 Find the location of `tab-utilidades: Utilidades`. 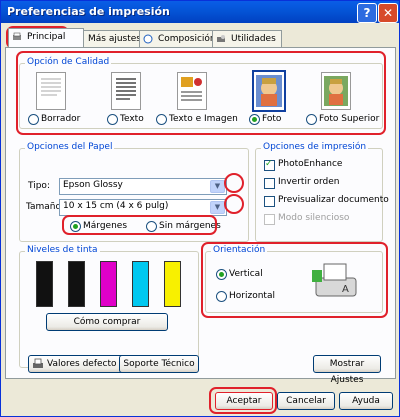

tab-utilidades: Utilidades is located at coordinates (247, 38).